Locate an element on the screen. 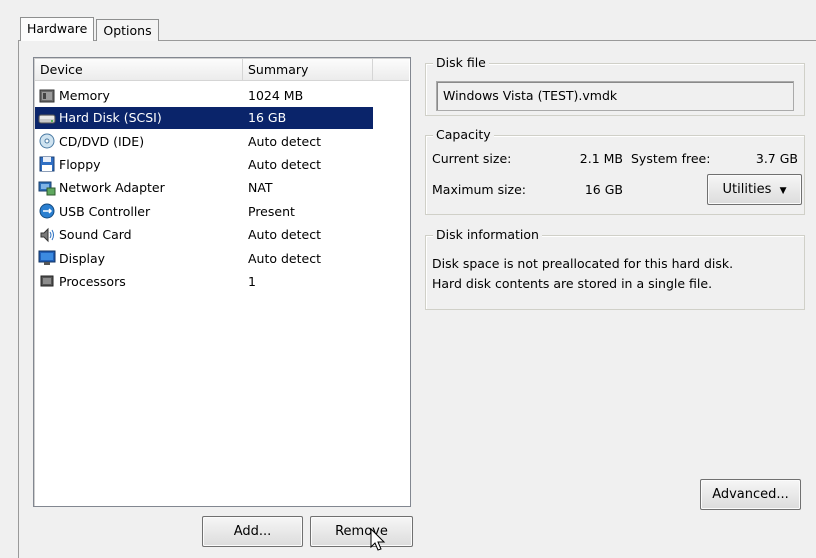 This screenshot has height=558, width=816. speaker-icon is located at coordinates (47, 235).